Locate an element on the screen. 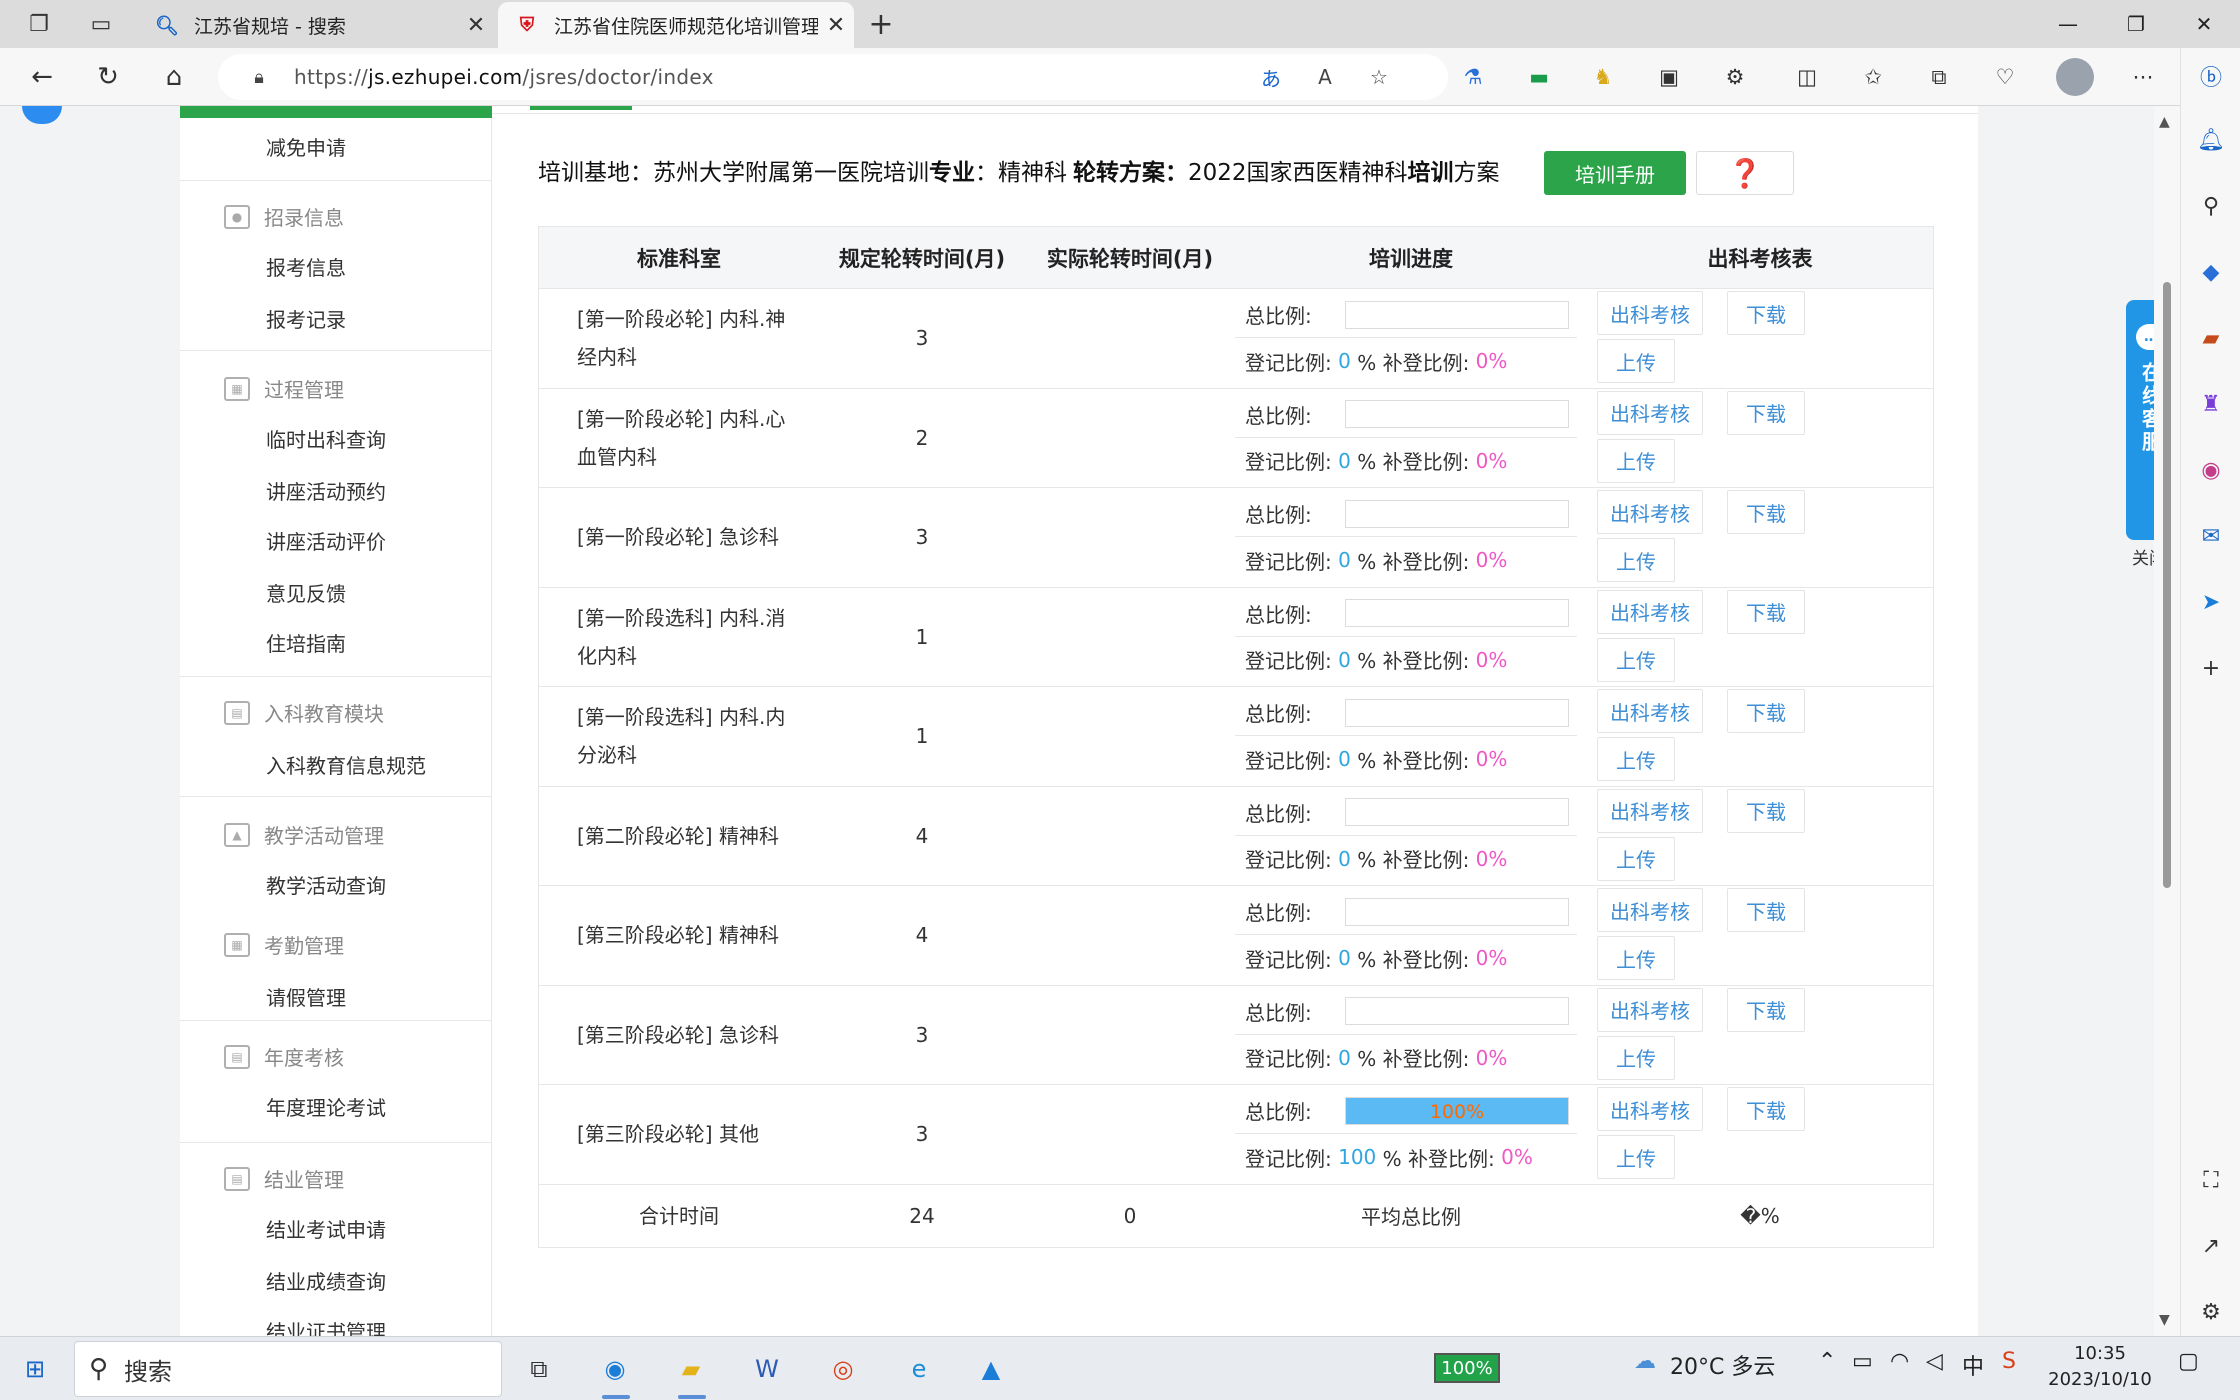 This screenshot has width=2240, height=1400. notification-center-icon: ▢ is located at coordinates (2188, 1361).